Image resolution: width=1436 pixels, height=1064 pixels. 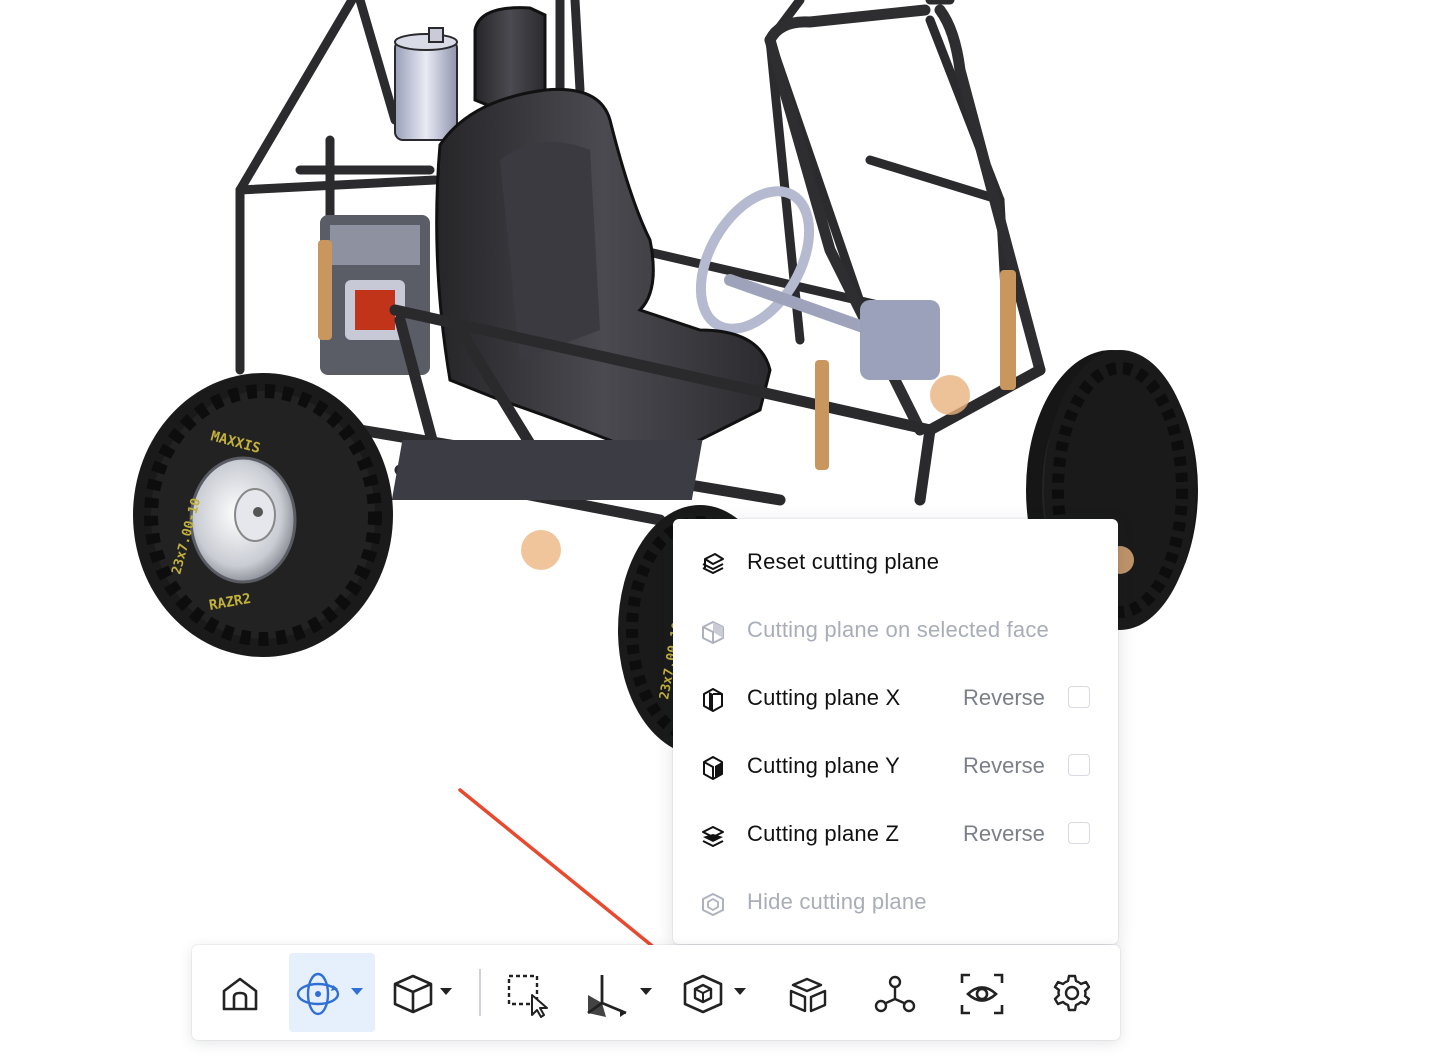 I want to click on hide-cutting-plane-icon, so click(x=713, y=904).